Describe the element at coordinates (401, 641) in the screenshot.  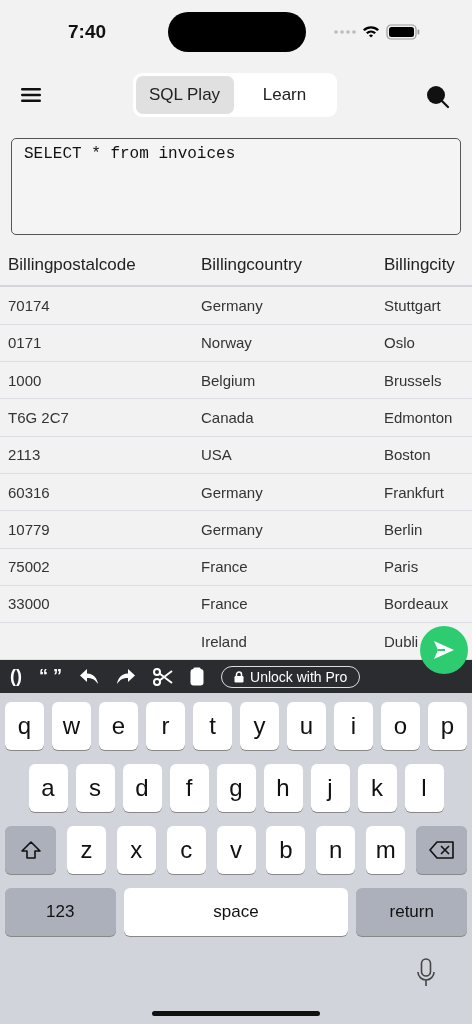
I see `table-cell: Dubli` at that location.